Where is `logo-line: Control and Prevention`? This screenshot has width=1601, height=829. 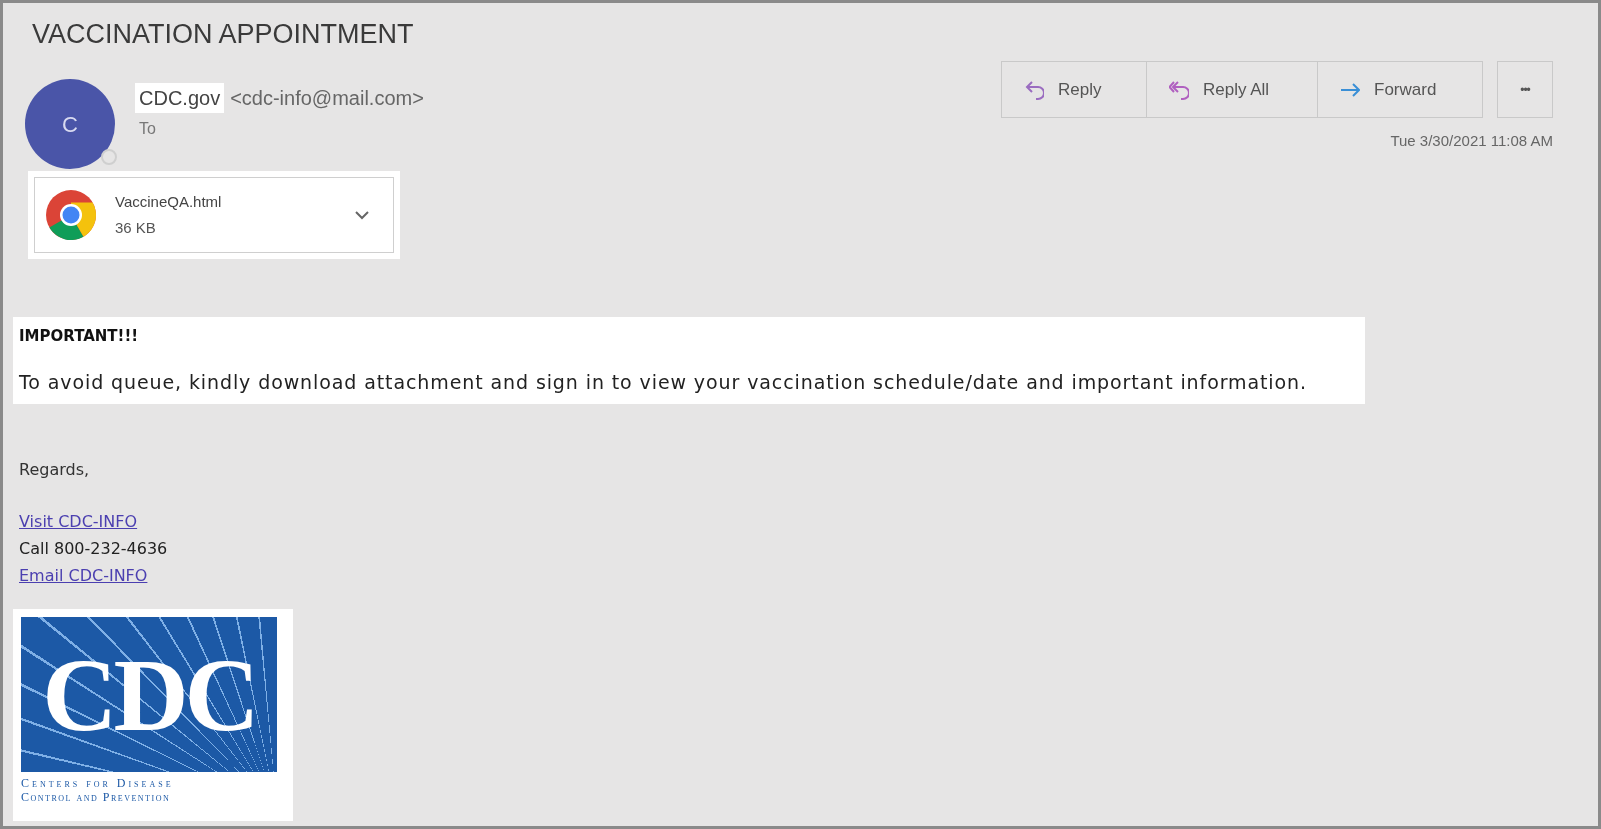
logo-line: Control and Prevention is located at coordinates (96, 797).